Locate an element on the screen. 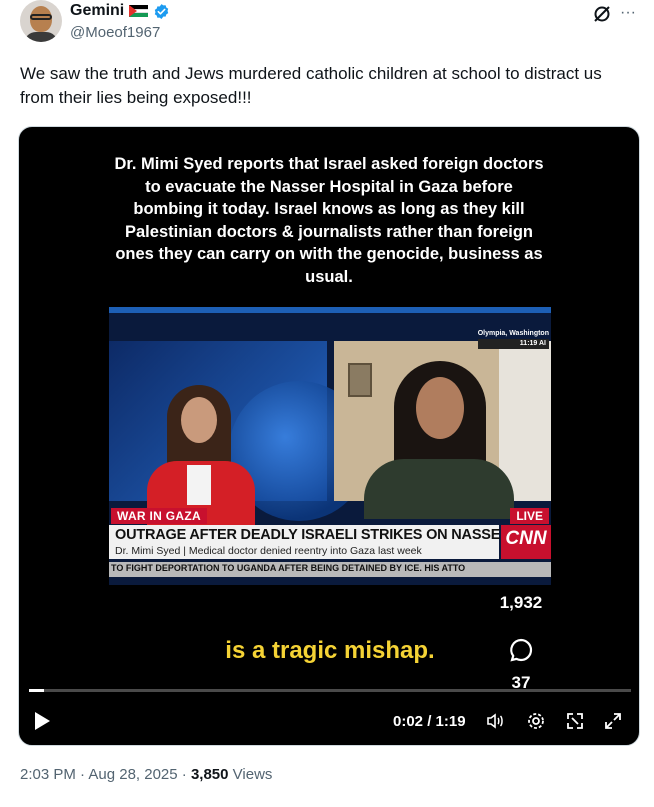 This screenshot has height=807, width=654. author-avatar is located at coordinates (41, 21).